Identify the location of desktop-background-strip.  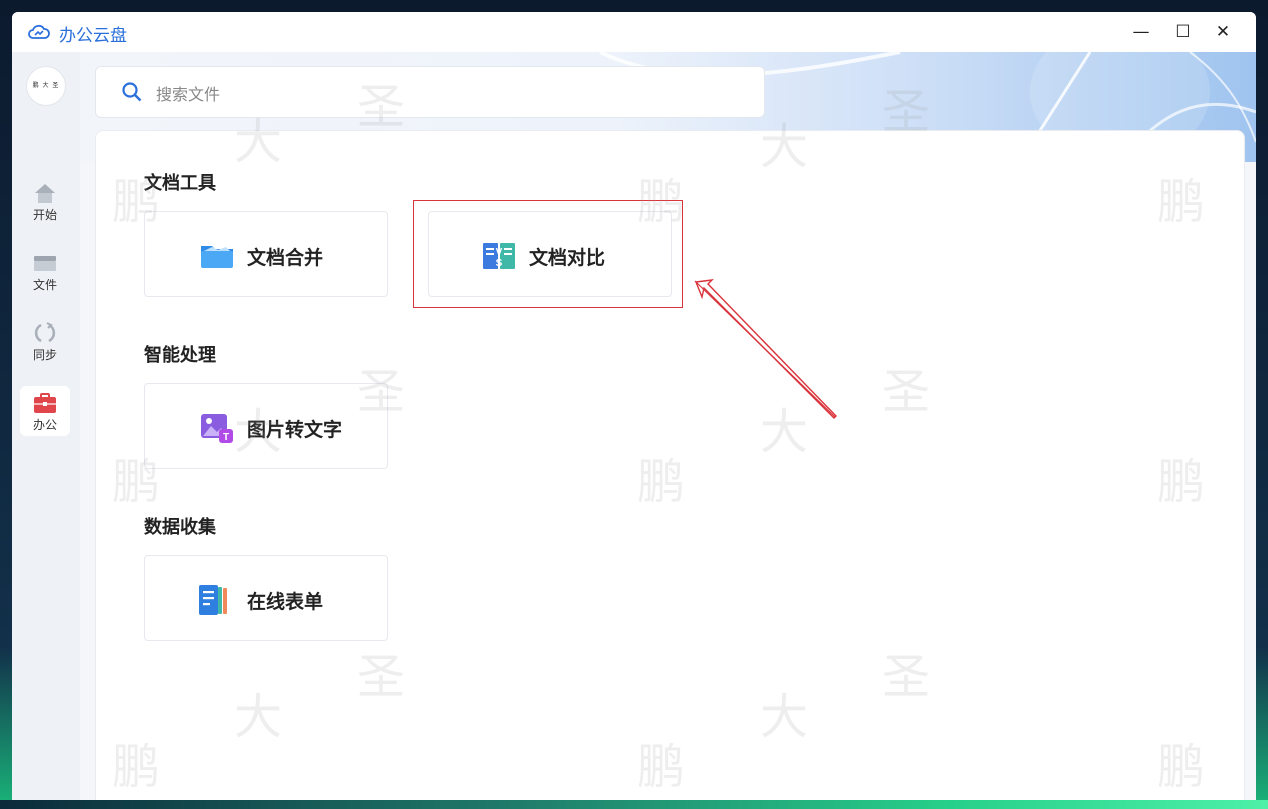
(634, 804).